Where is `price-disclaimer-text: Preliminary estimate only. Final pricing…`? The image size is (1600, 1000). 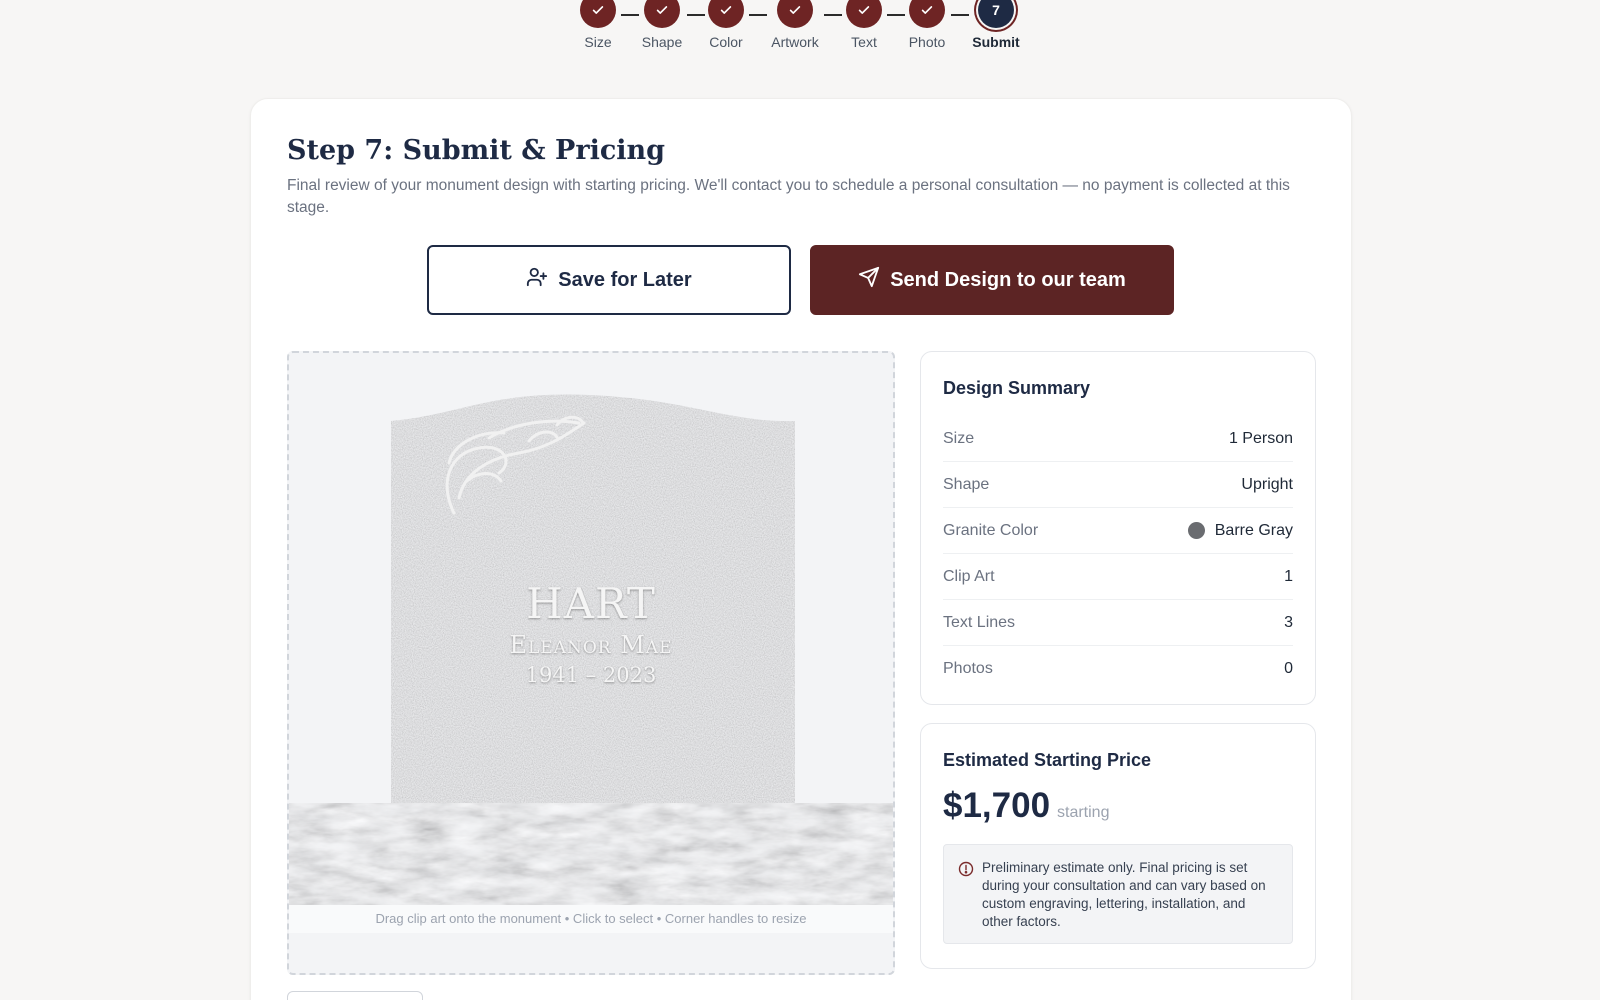 price-disclaimer-text: Preliminary estimate only. Final pricing… is located at coordinates (1124, 894).